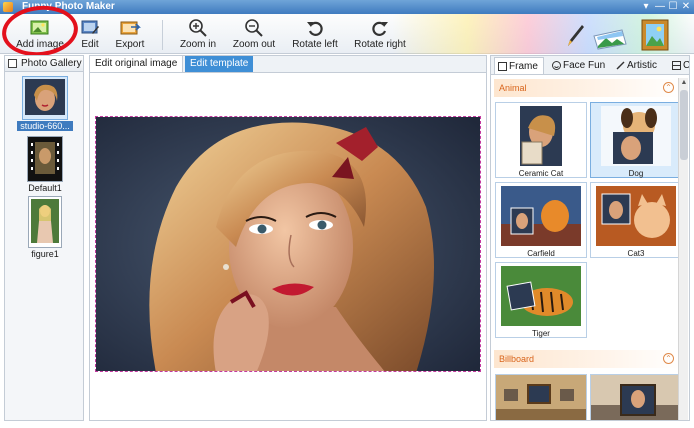 This screenshot has height=428, width=694. Describe the element at coordinates (676, 65) in the screenshot. I see `collage-icon` at that location.